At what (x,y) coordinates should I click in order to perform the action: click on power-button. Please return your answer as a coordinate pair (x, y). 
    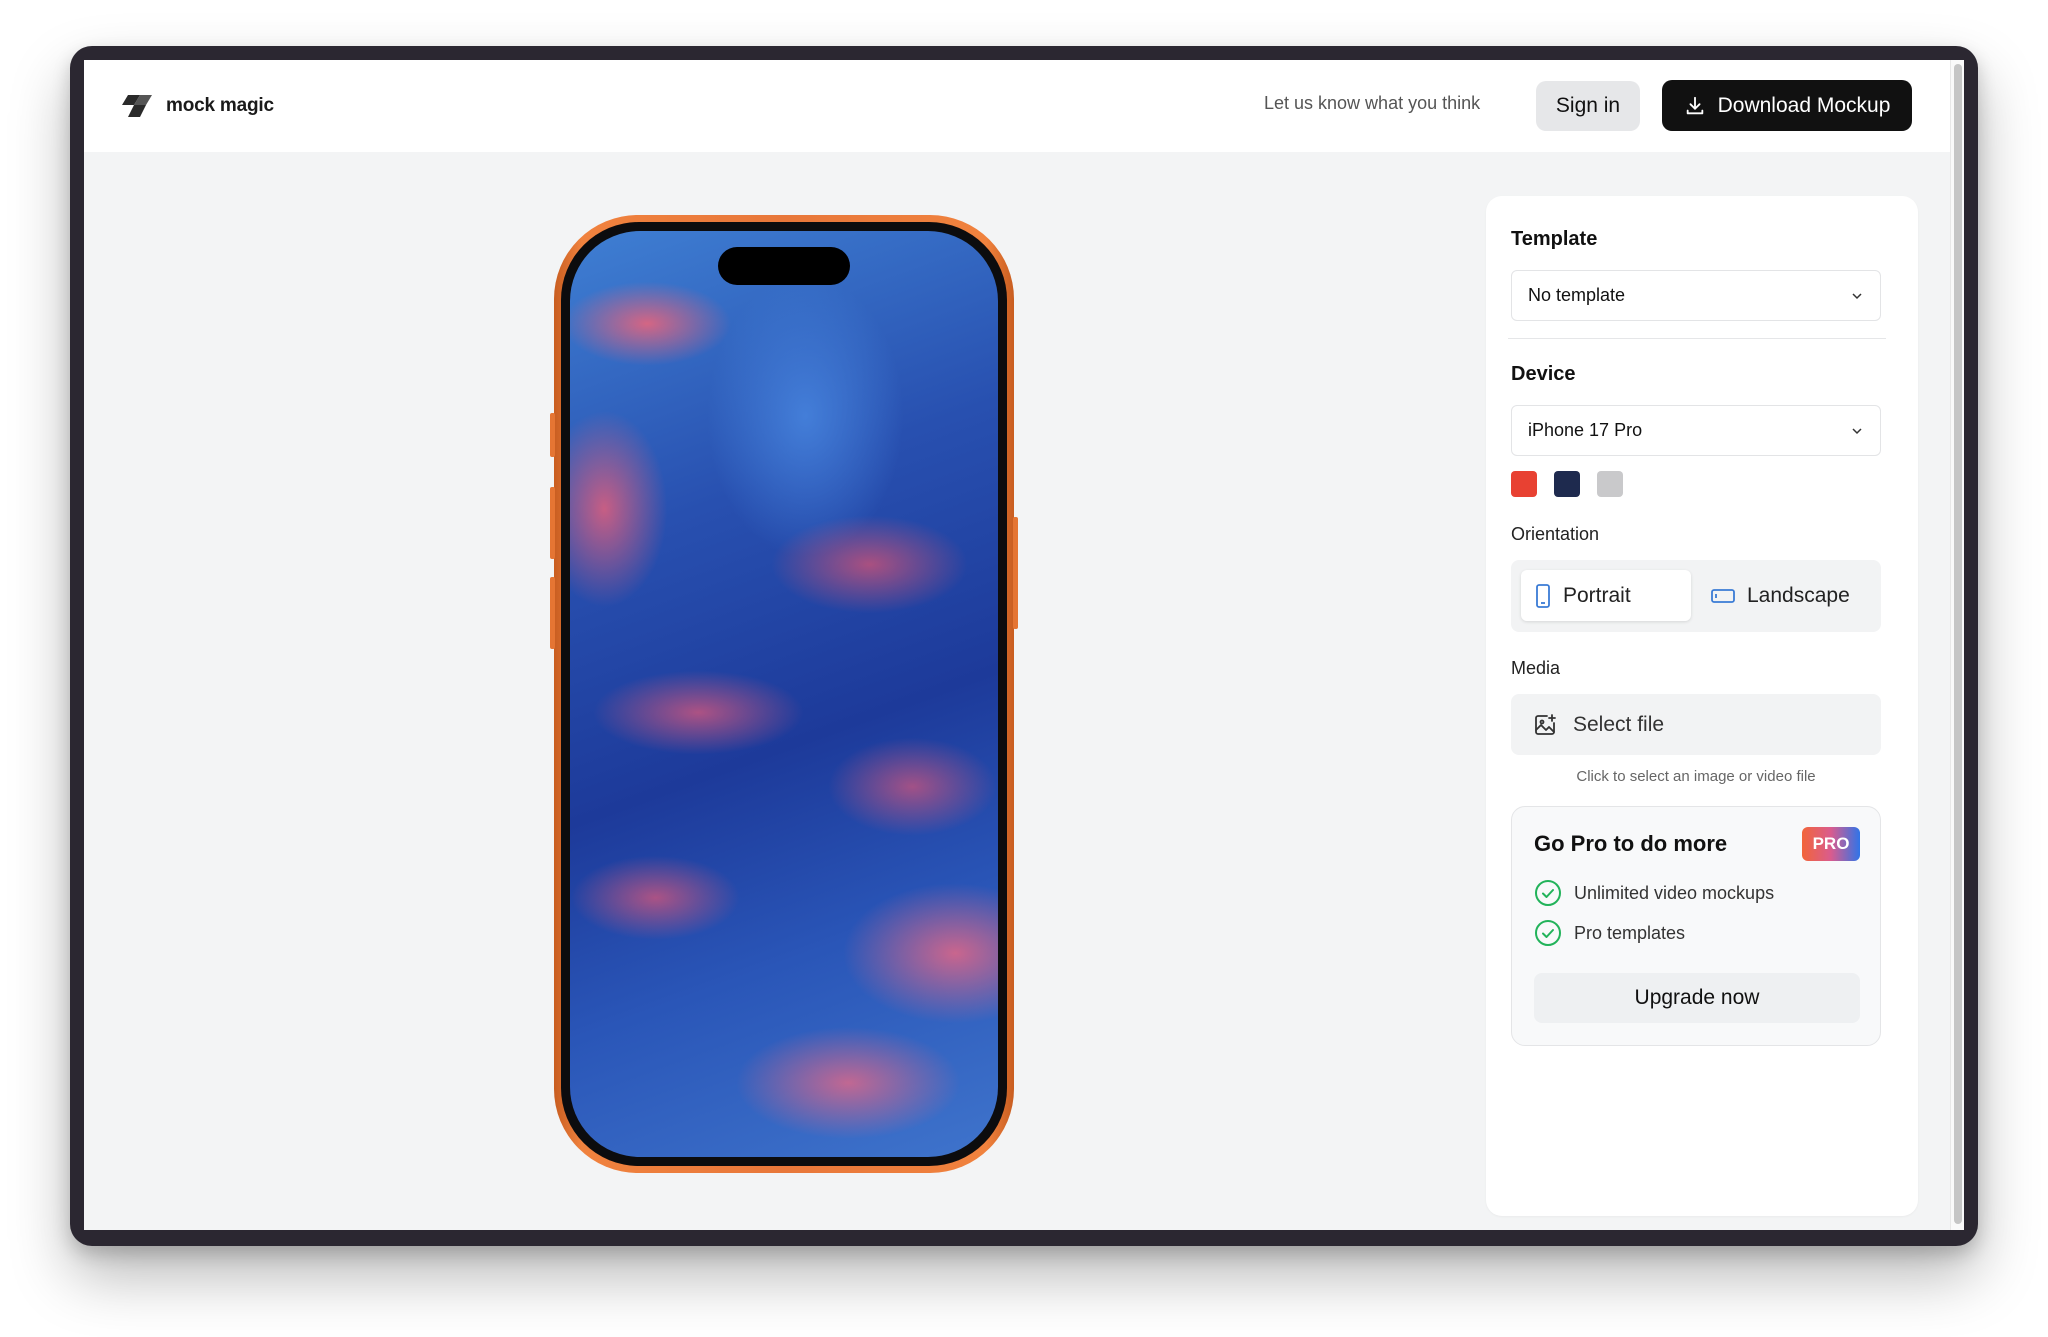
    Looking at the image, I should click on (1015, 573).